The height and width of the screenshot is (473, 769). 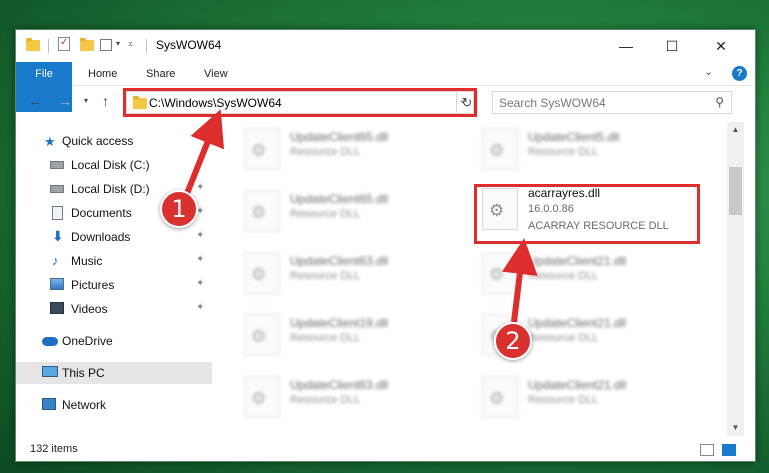 I want to click on arrow-to-address-bar, so click(x=204, y=153).